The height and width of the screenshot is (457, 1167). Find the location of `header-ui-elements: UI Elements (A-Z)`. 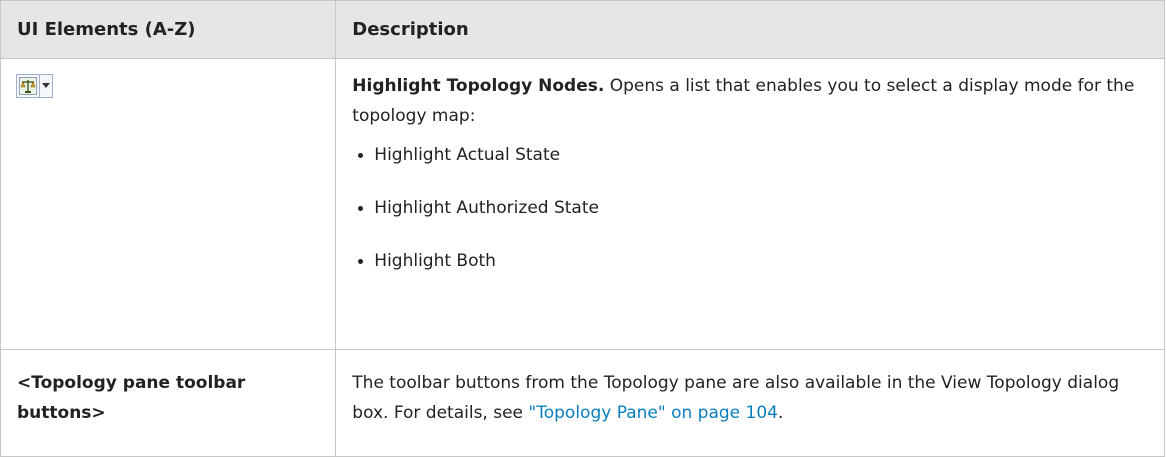

header-ui-elements: UI Elements (A-Z) is located at coordinates (168, 29).